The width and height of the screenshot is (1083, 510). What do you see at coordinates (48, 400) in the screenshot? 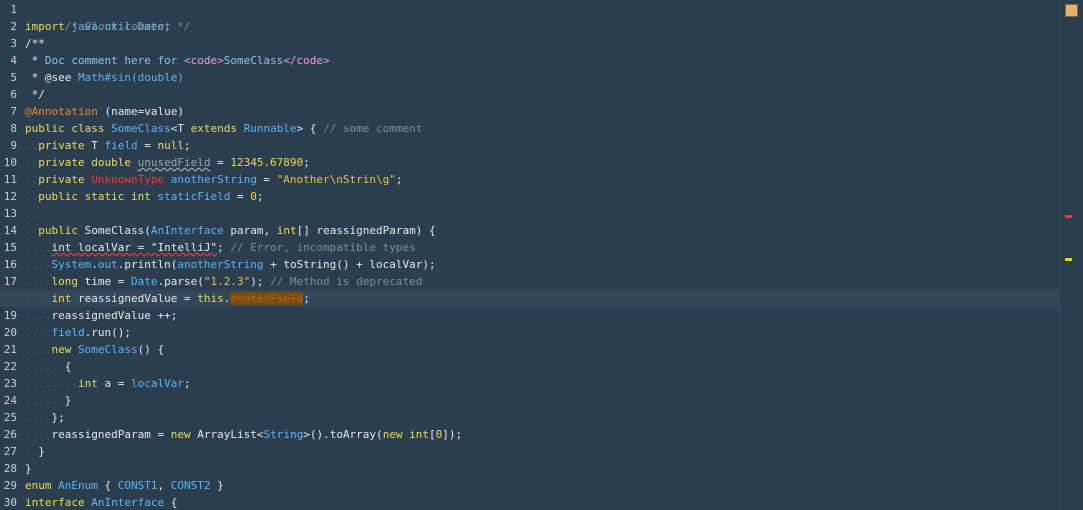
I see `code-line-24: ......}` at bounding box center [48, 400].